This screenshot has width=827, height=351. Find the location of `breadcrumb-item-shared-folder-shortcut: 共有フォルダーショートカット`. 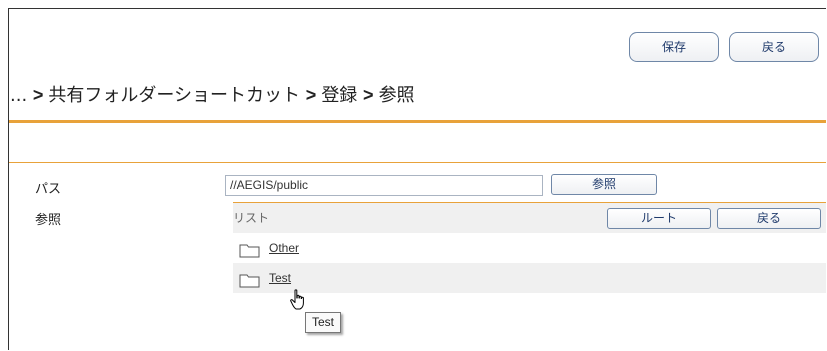

breadcrumb-item-shared-folder-shortcut: 共有フォルダーショートカット is located at coordinates (174, 95).